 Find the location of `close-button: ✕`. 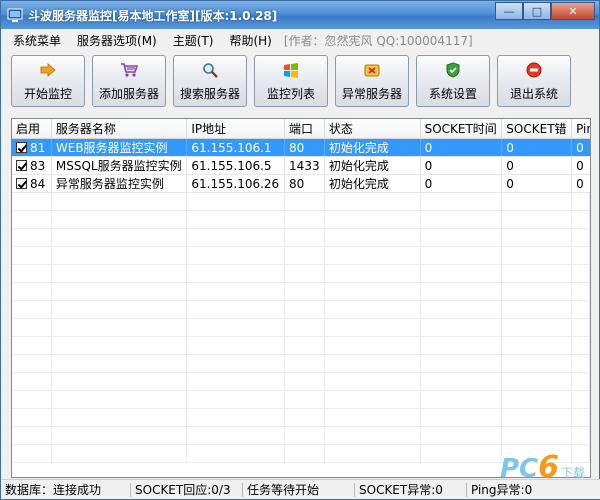

close-button: ✕ is located at coordinates (573, 11).